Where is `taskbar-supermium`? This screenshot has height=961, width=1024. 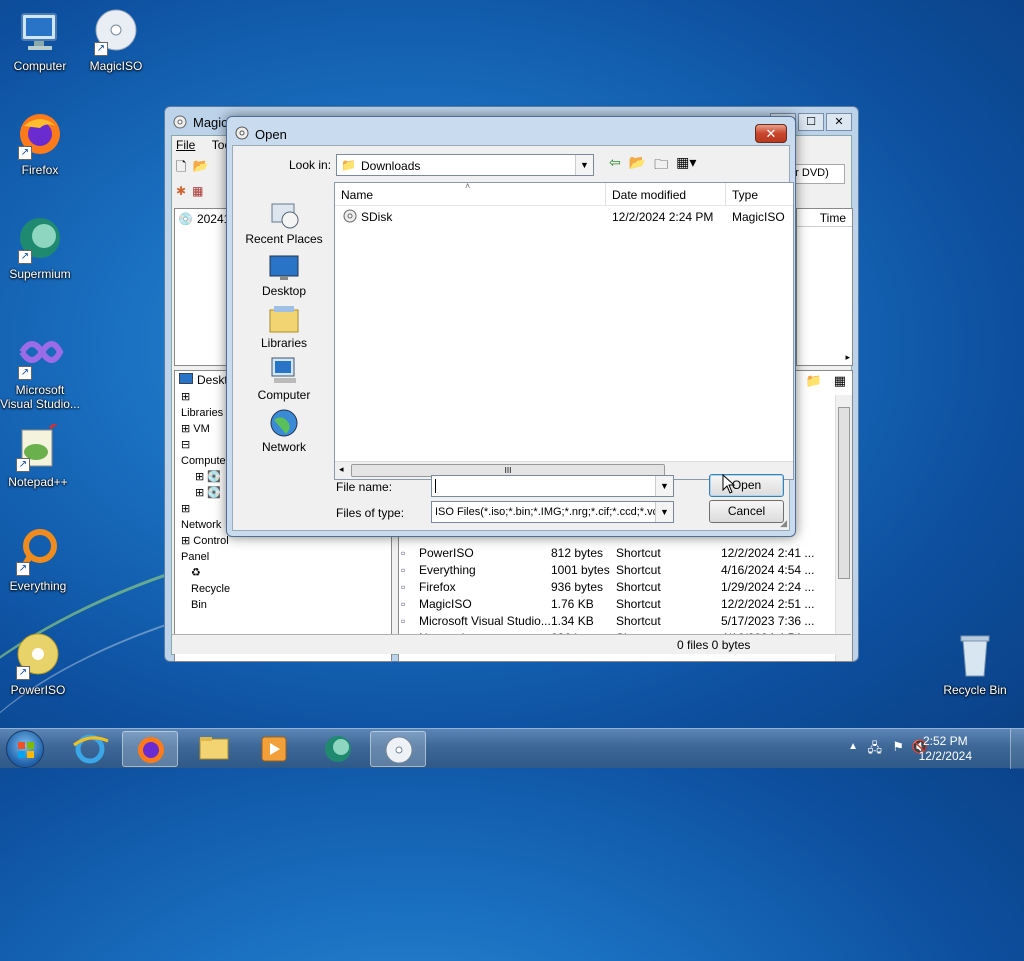
taskbar-supermium is located at coordinates (338, 749).